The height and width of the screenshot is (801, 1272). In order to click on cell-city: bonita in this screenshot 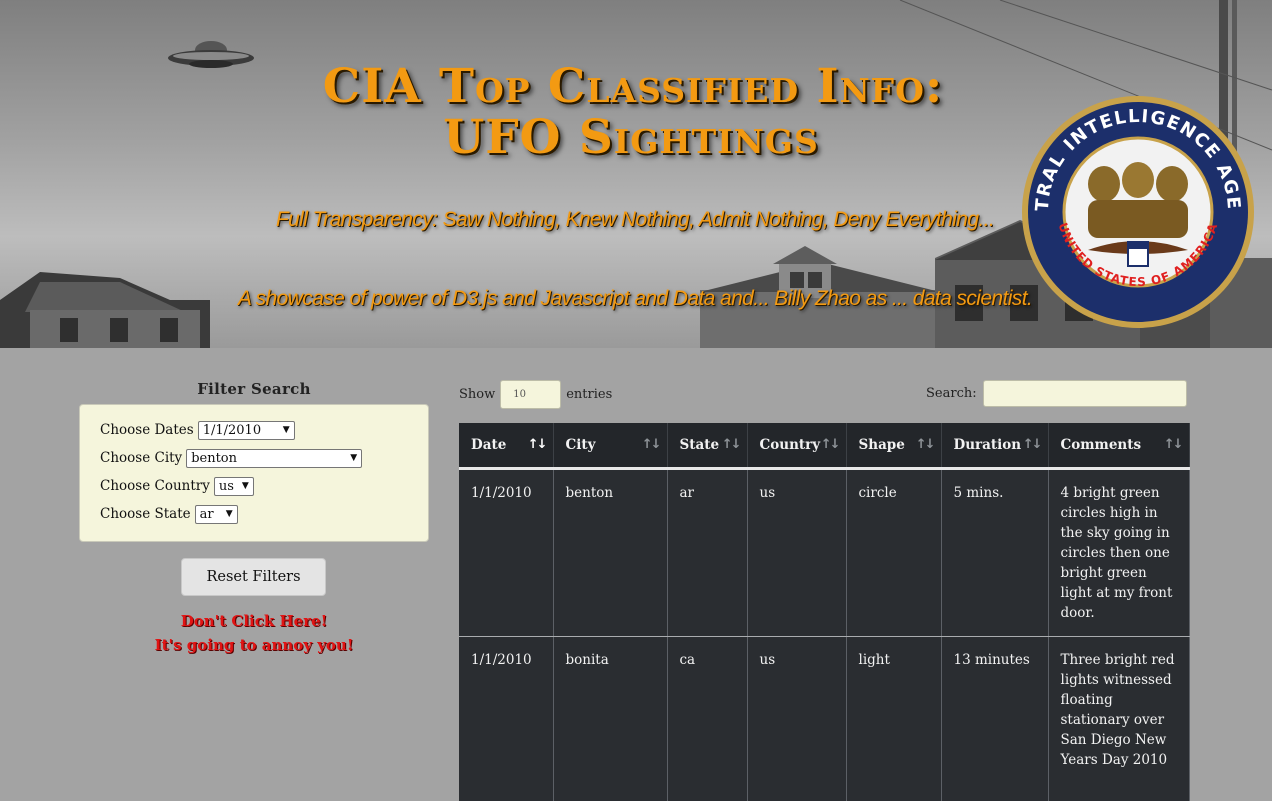, I will do `click(610, 718)`.